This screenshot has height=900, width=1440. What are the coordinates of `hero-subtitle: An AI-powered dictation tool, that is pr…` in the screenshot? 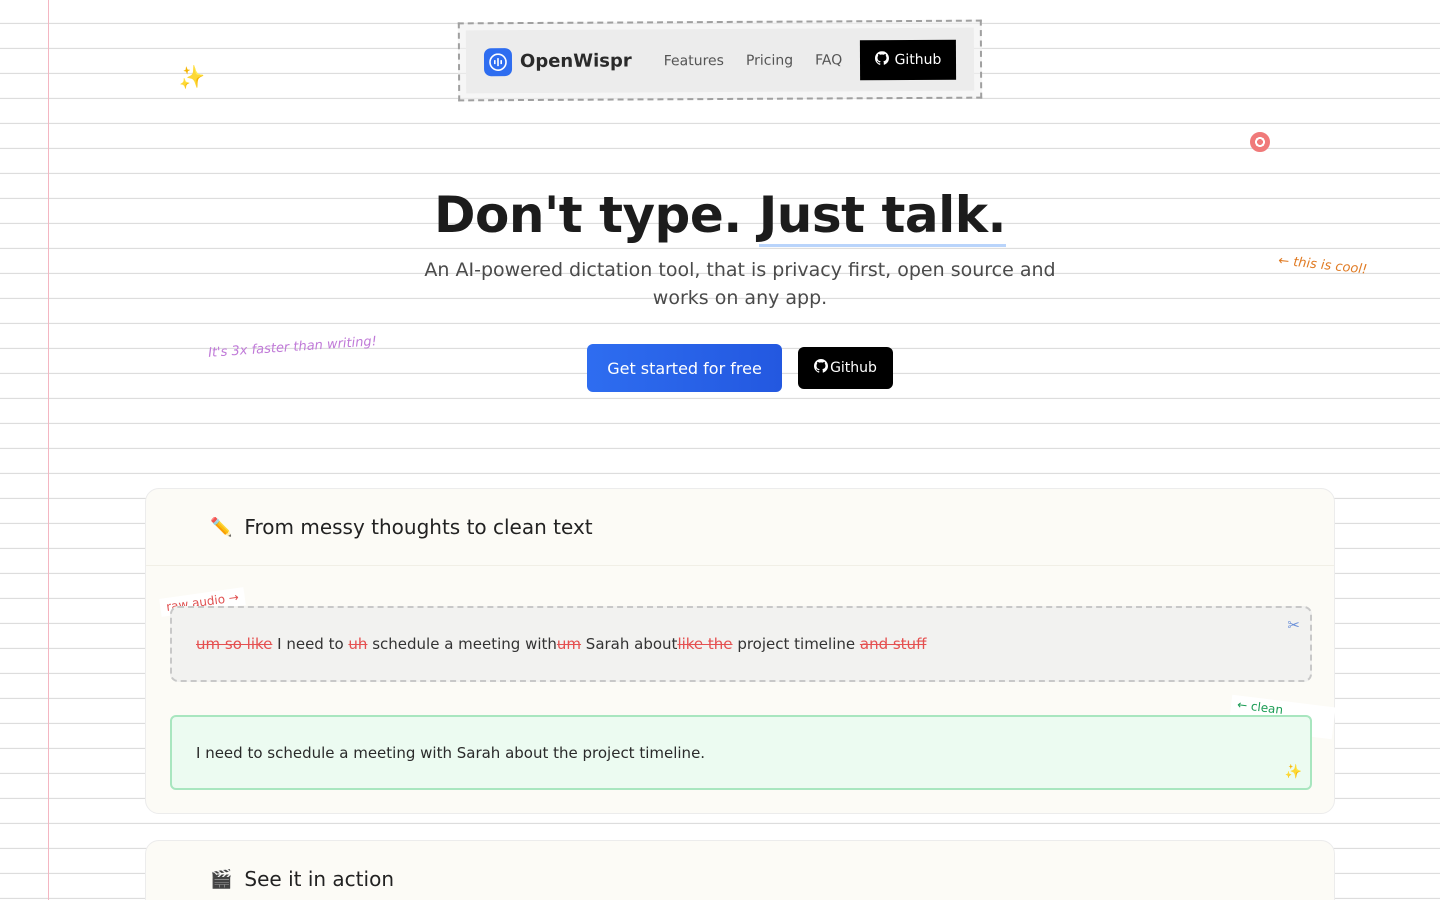 It's located at (740, 284).